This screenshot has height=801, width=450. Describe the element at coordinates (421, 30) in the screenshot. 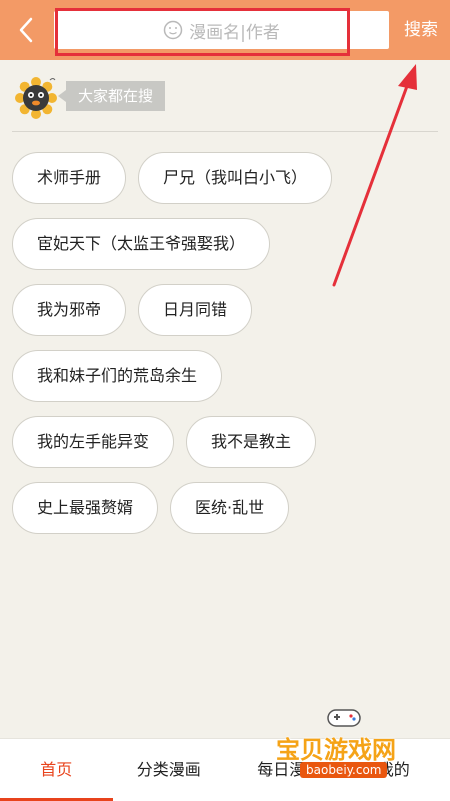

I see `search-button: 搜索` at that location.